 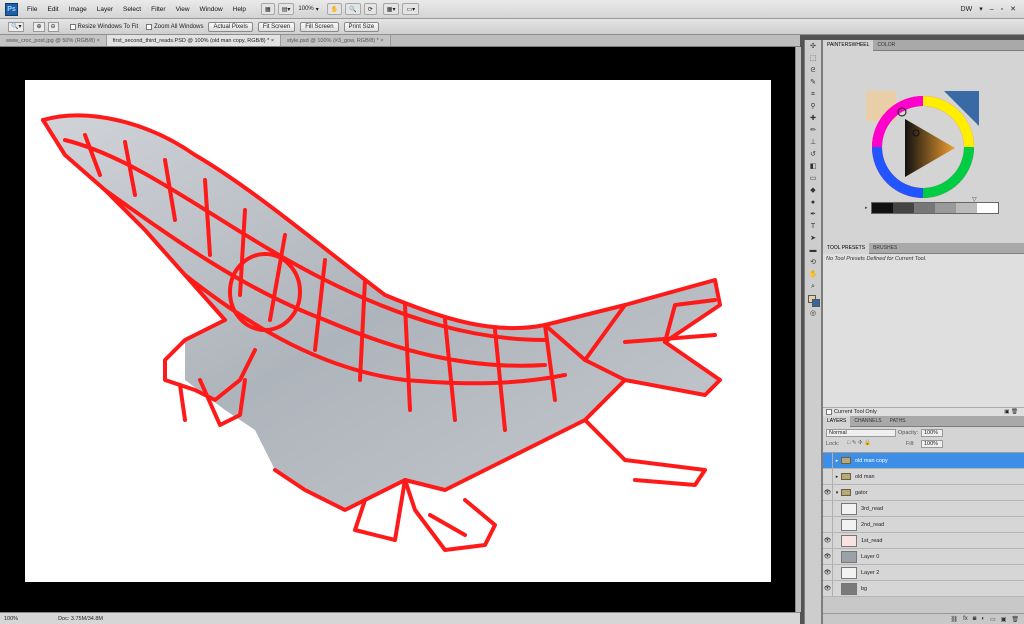 I want to click on zoom-all-windows-checkbox: Zoom All Windows, so click(x=174, y=26).